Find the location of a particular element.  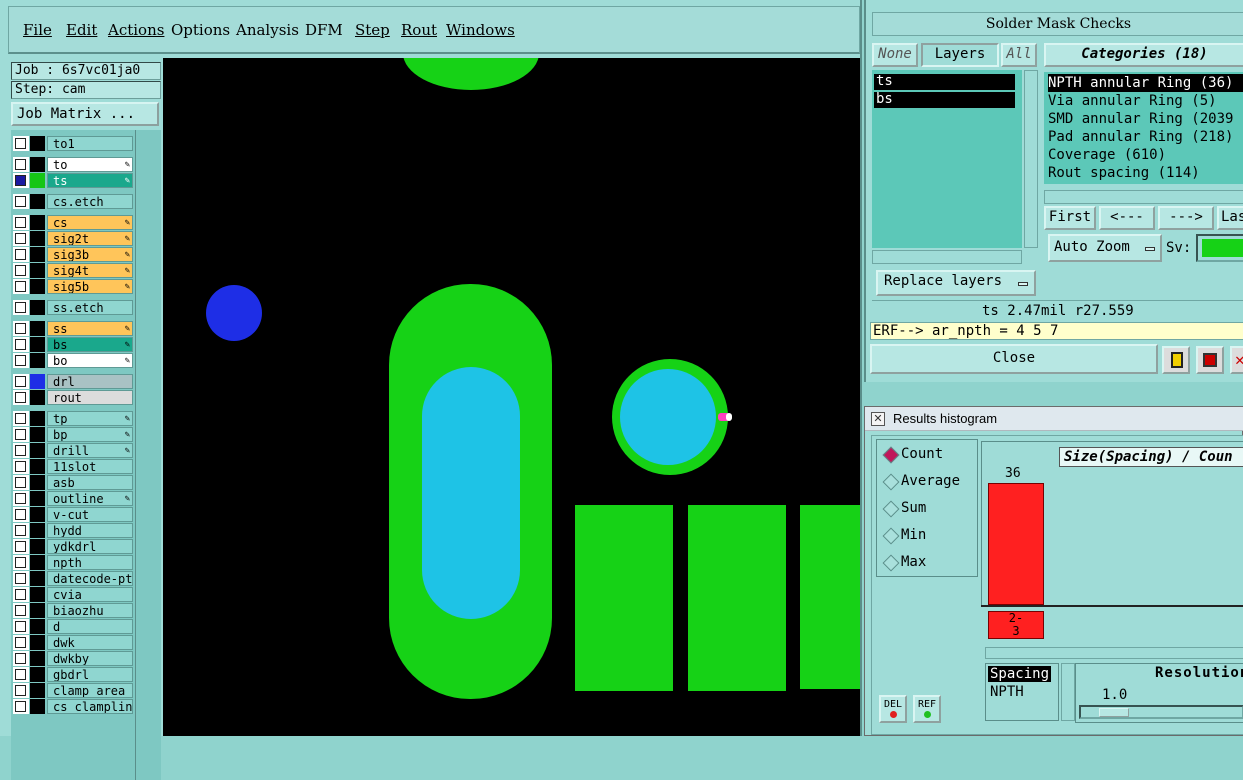

layer-name: dwk is located at coordinates (90, 642).